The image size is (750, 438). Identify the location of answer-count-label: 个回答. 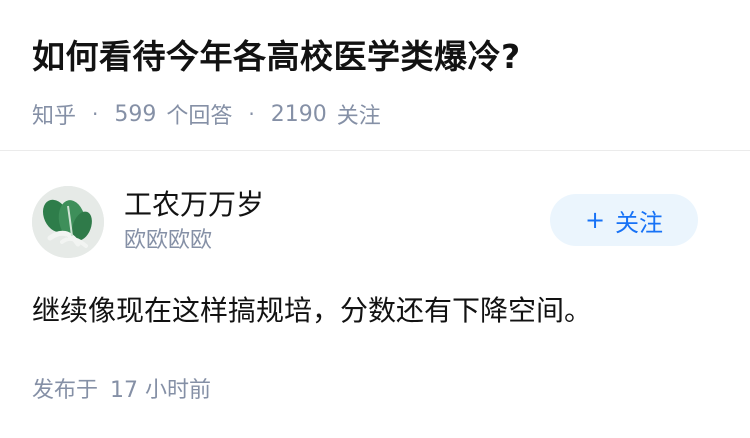
(199, 116).